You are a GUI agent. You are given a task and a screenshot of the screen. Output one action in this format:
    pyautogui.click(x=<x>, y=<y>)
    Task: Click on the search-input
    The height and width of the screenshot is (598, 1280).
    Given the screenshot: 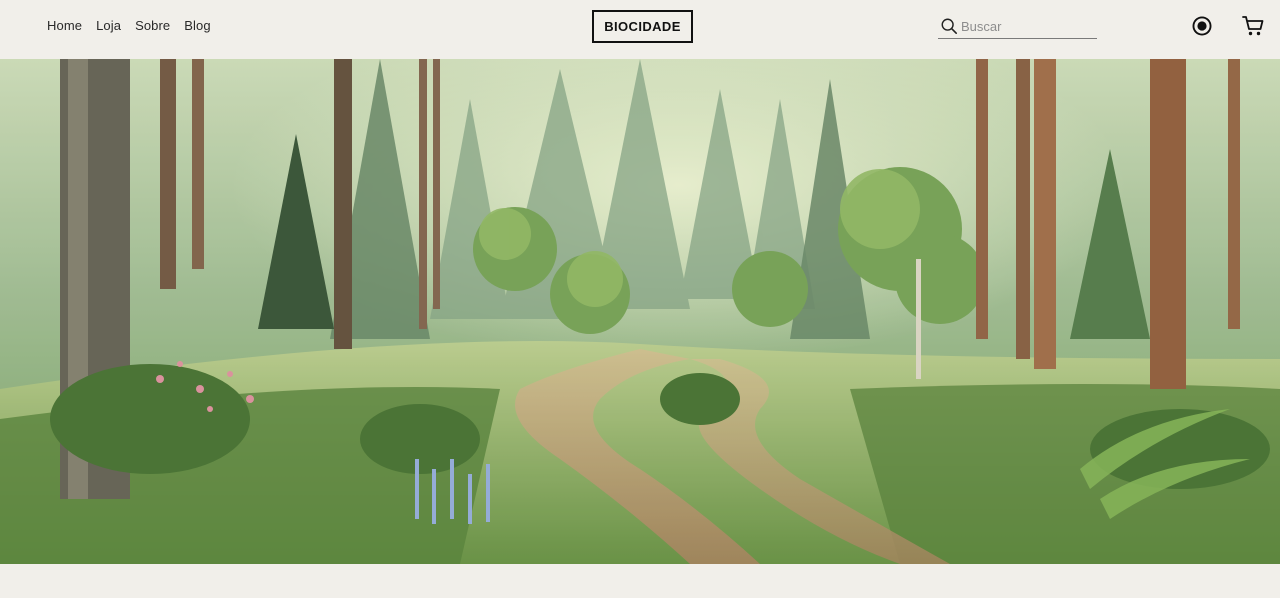 What is the action you would take?
    pyautogui.click(x=1026, y=26)
    